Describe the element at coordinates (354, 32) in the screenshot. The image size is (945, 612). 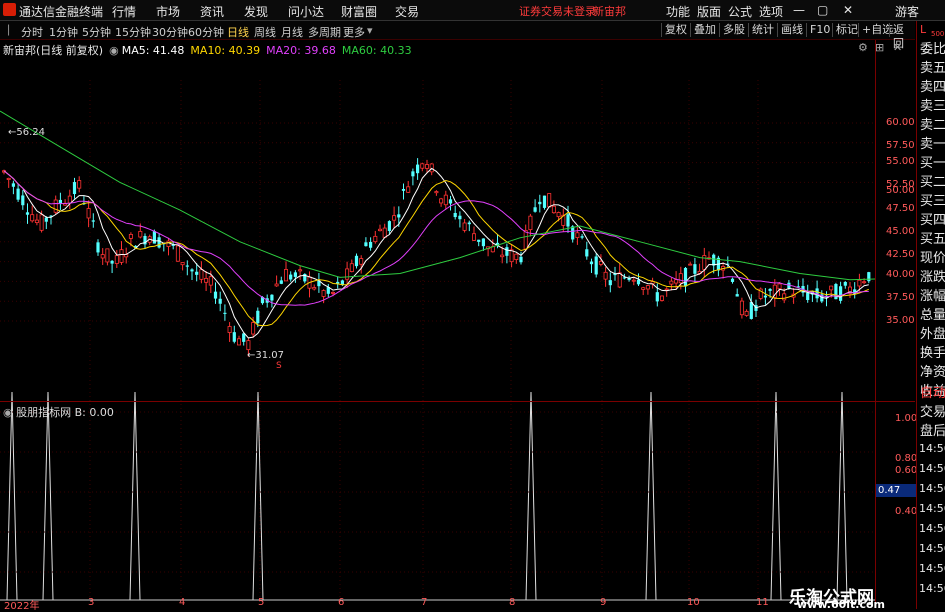
I see `period-tab-more: 更多` at that location.